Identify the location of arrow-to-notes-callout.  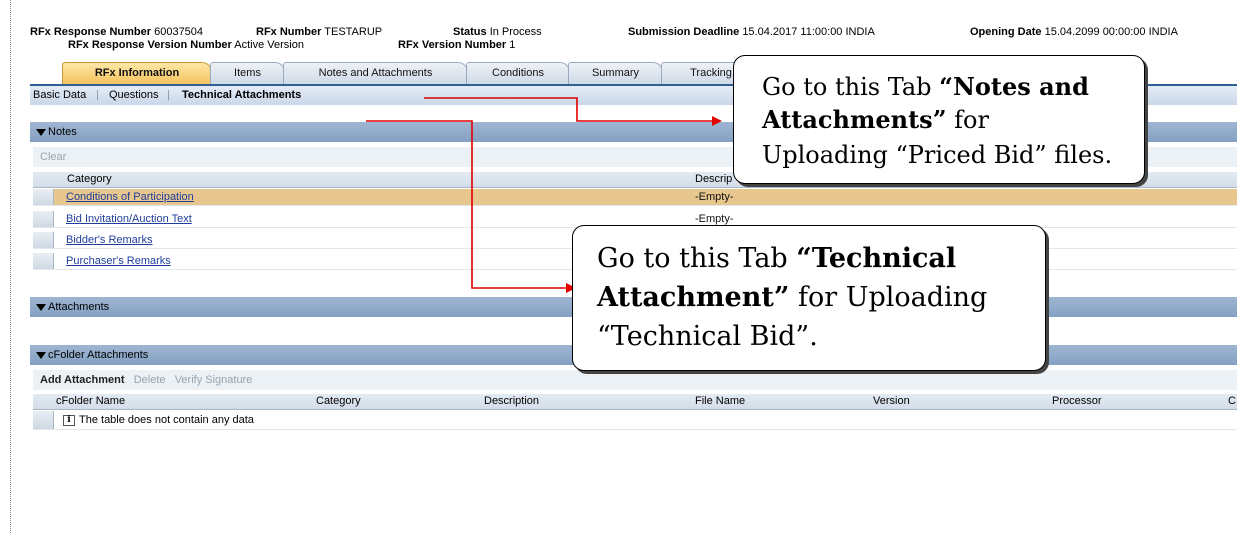
(573, 111).